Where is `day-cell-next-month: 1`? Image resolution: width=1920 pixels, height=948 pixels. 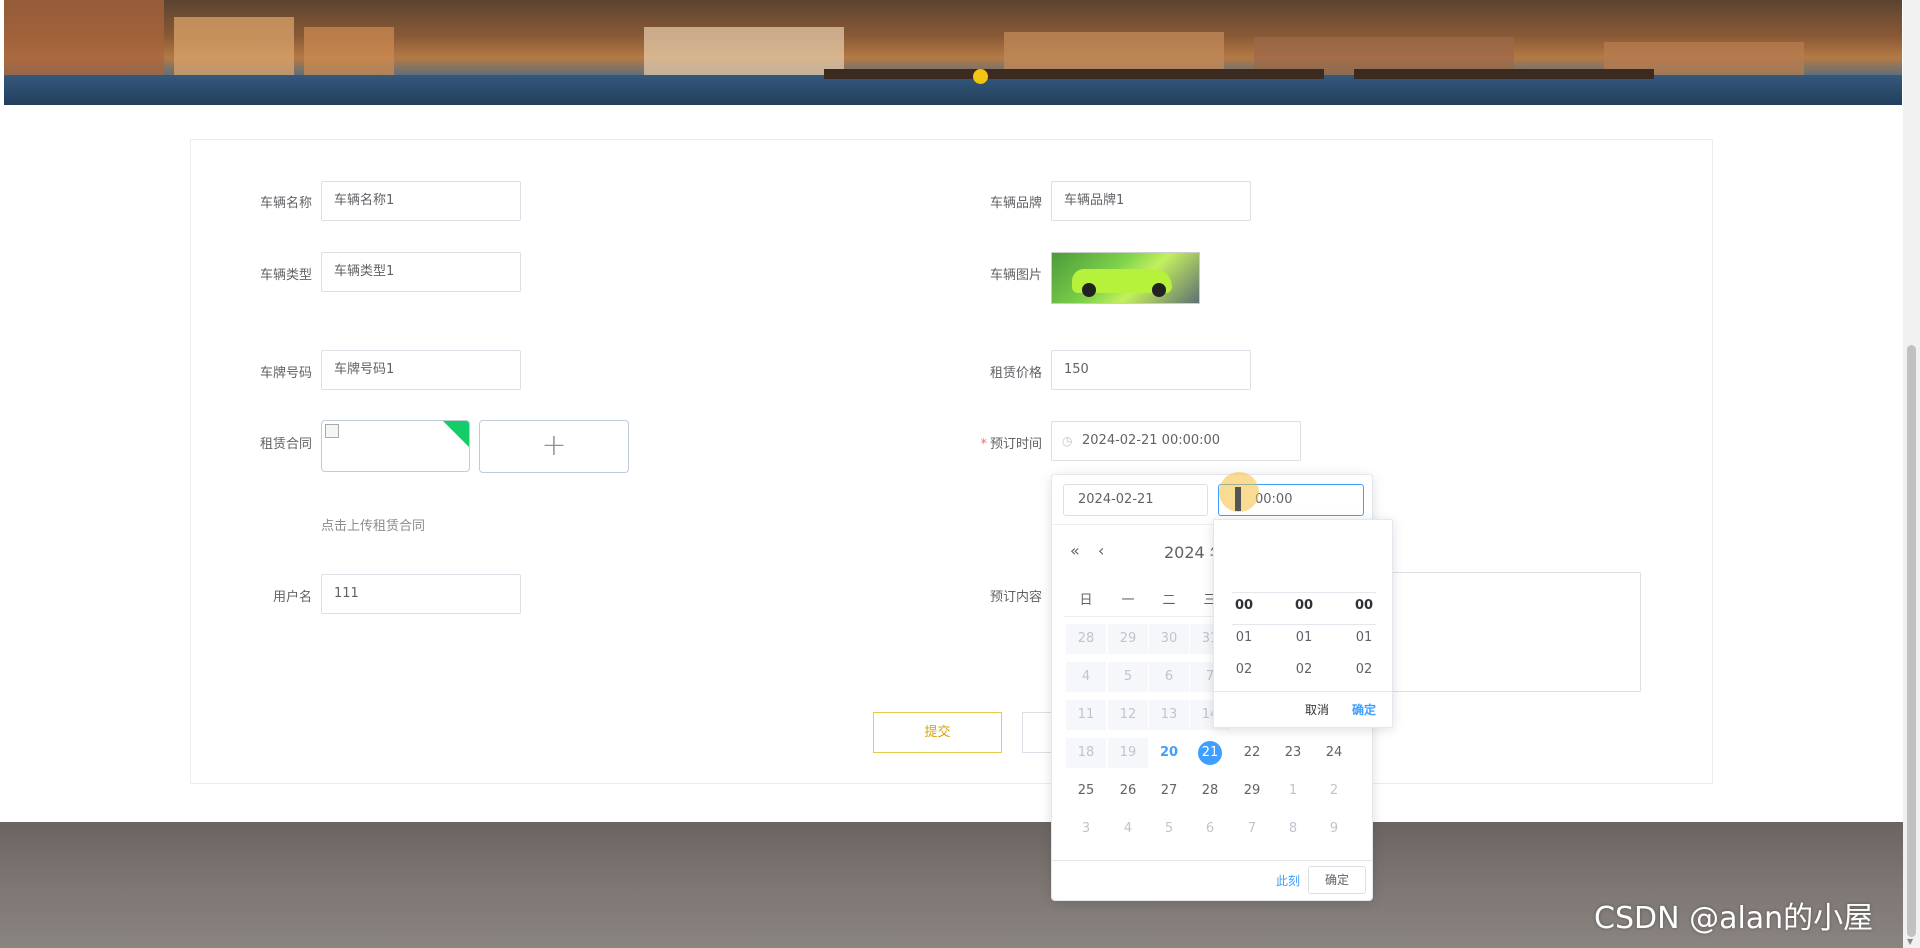
day-cell-next-month: 1 is located at coordinates (1293, 791).